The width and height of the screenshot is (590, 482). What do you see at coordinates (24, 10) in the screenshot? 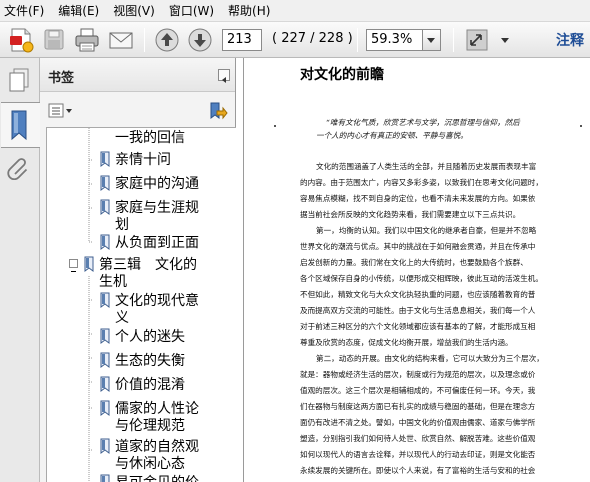
I see `menu-file: 文件(F)` at bounding box center [24, 10].